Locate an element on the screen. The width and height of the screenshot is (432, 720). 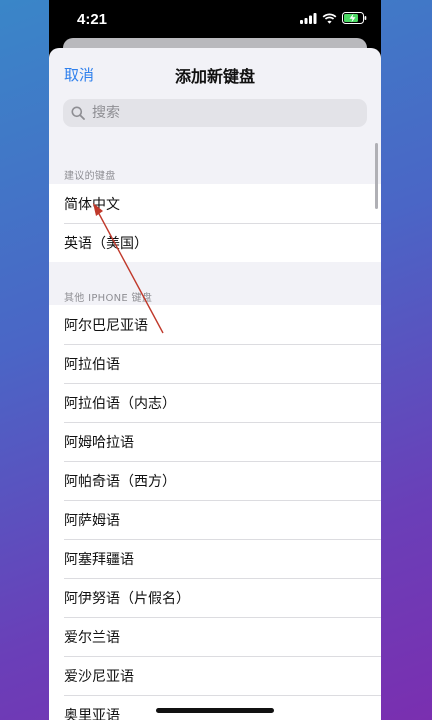
battery-charging-icon is located at coordinates (354, 18).